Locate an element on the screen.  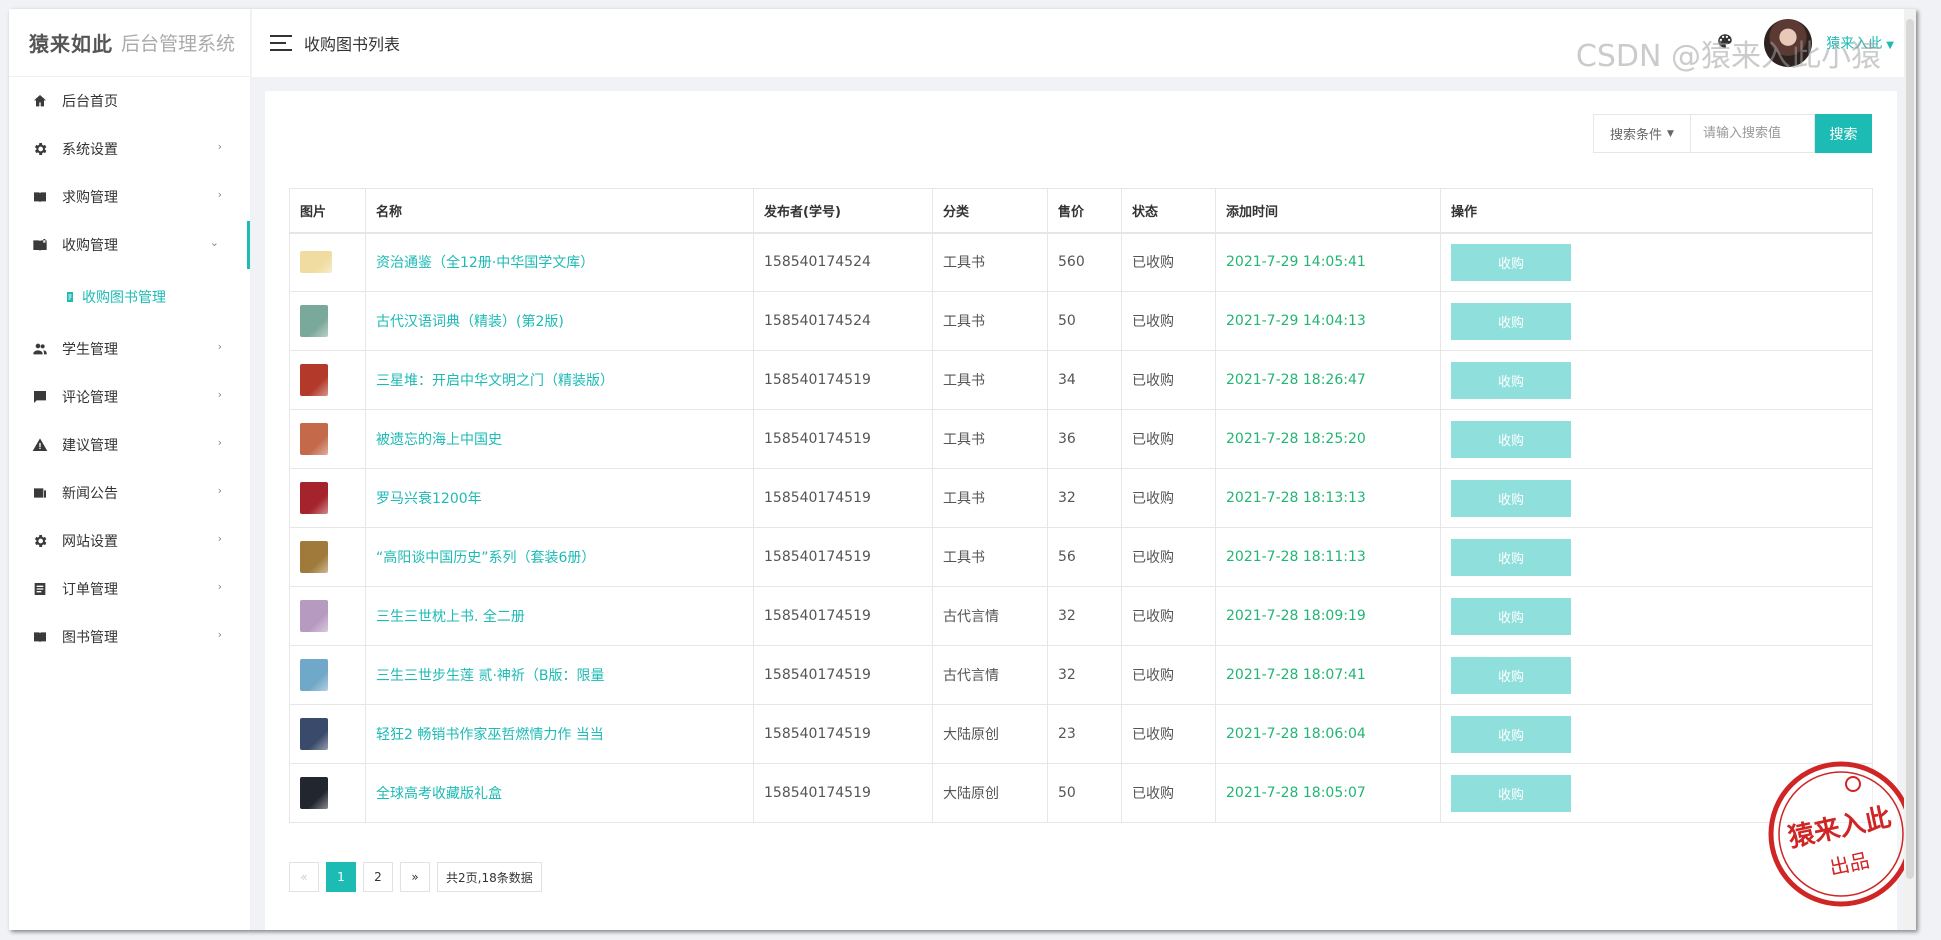
col-image-header: 图片 is located at coordinates (327, 211).